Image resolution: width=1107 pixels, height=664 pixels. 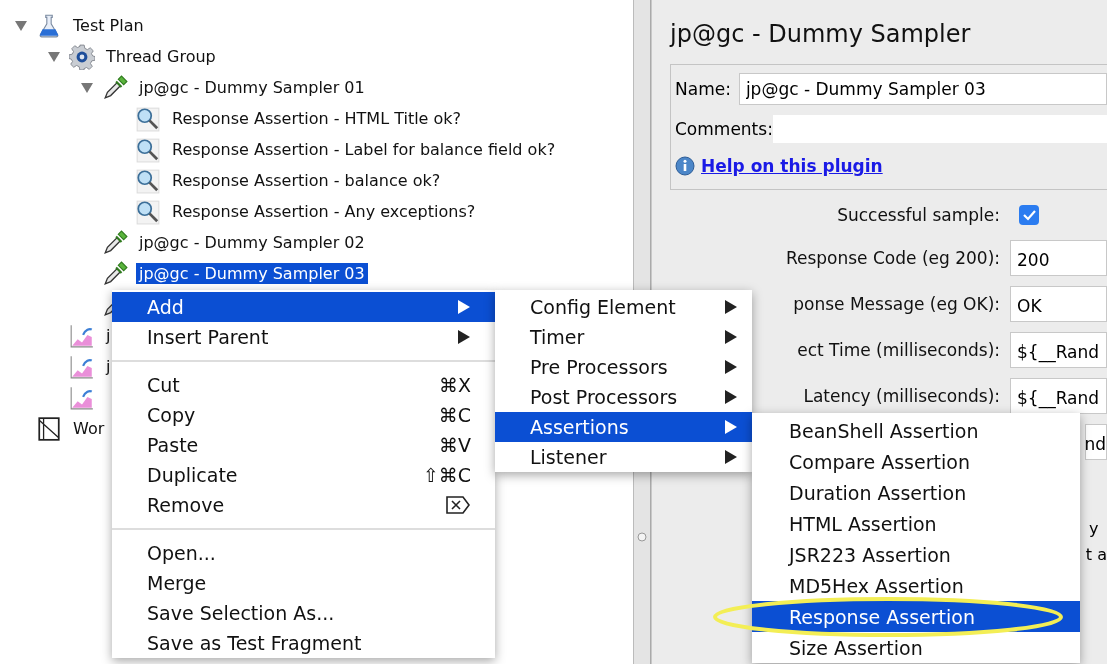 I want to click on menu-item: MD5Hex Assertion, so click(x=916, y=585).